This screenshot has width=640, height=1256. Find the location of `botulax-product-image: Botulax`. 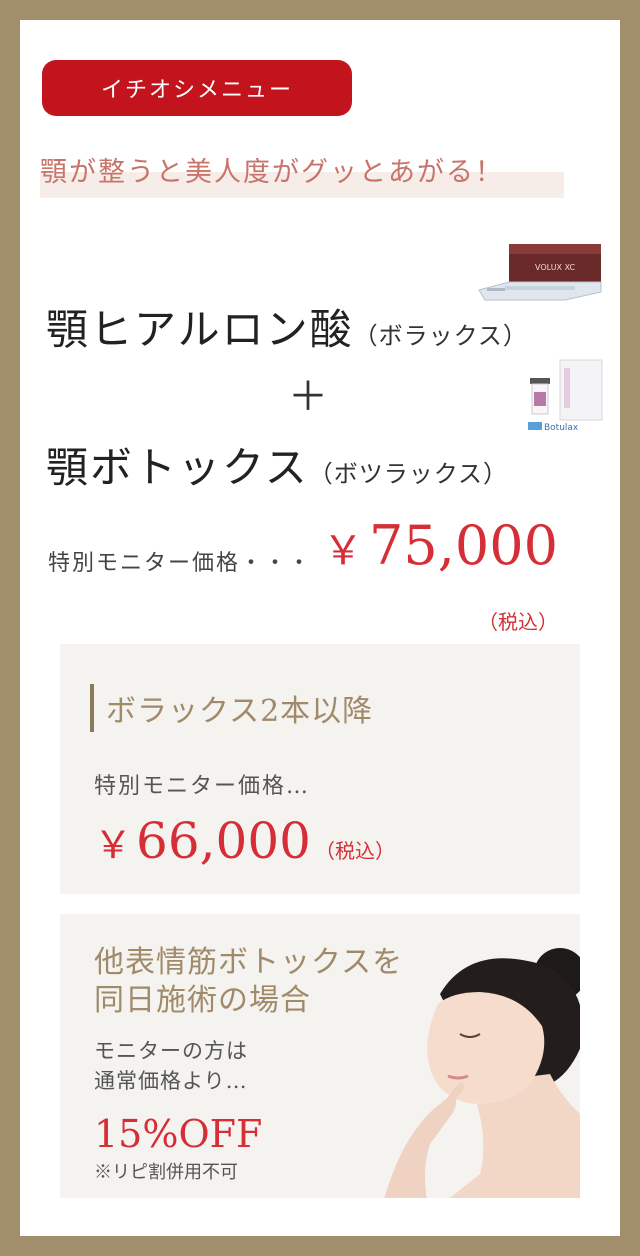

botulax-product-image: Botulax is located at coordinates (565, 396).